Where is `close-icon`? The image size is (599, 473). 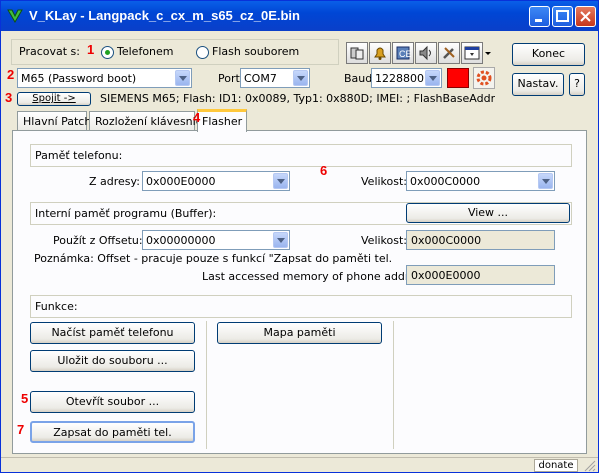 close-icon is located at coordinates (585, 16).